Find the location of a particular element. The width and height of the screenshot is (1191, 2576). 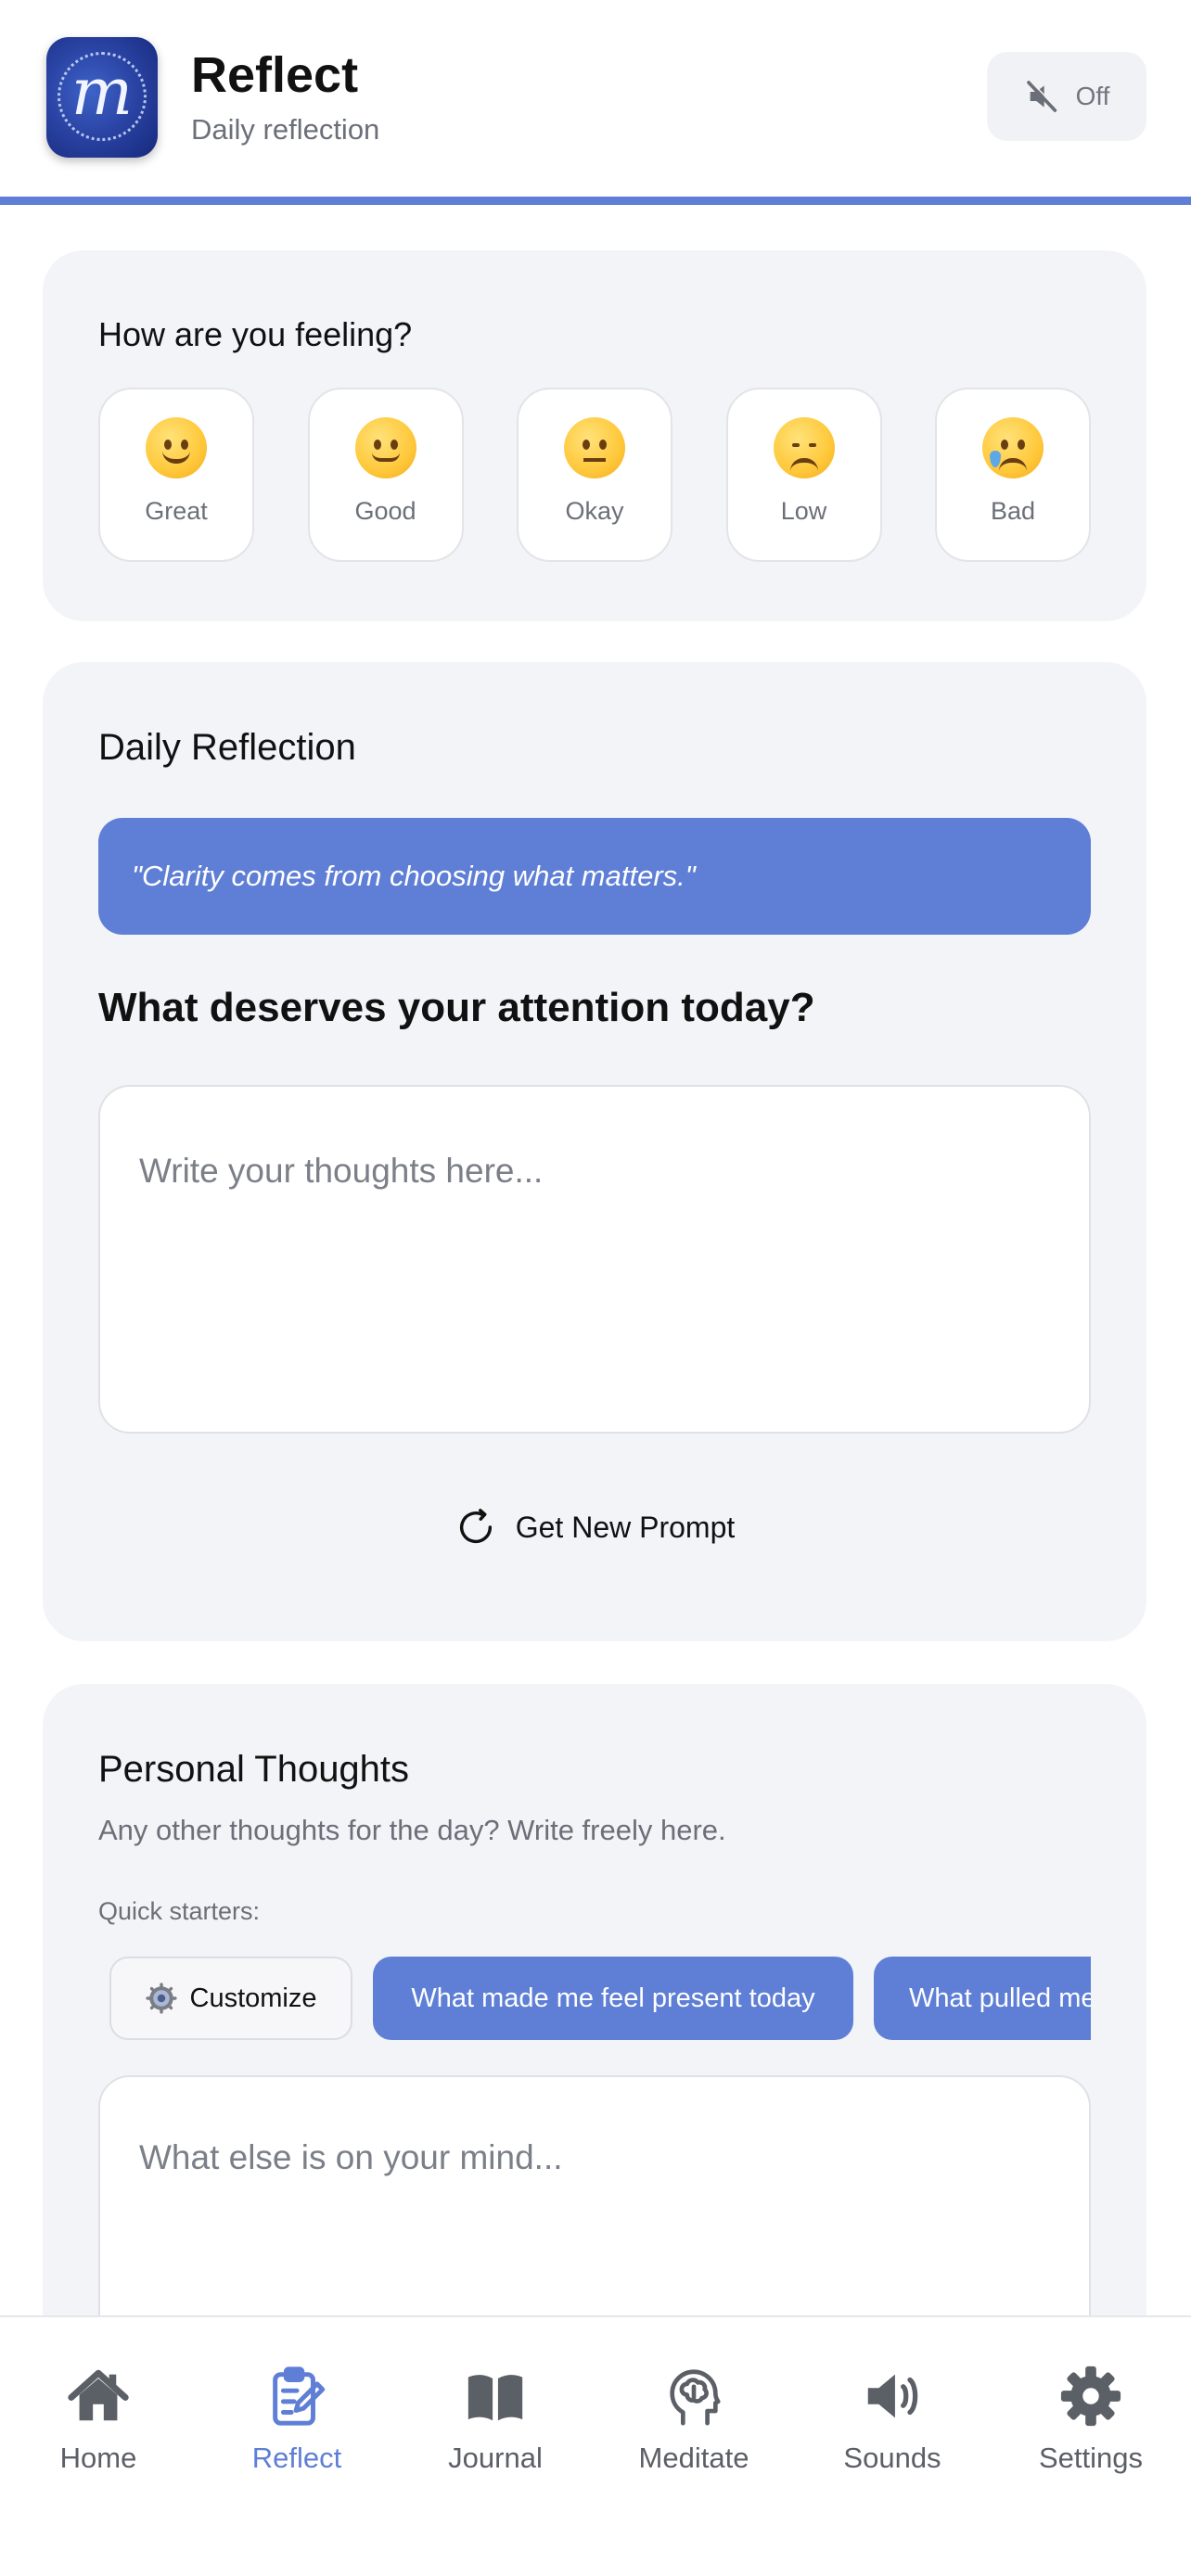

tab-settings: Settings is located at coordinates (1091, 2419).